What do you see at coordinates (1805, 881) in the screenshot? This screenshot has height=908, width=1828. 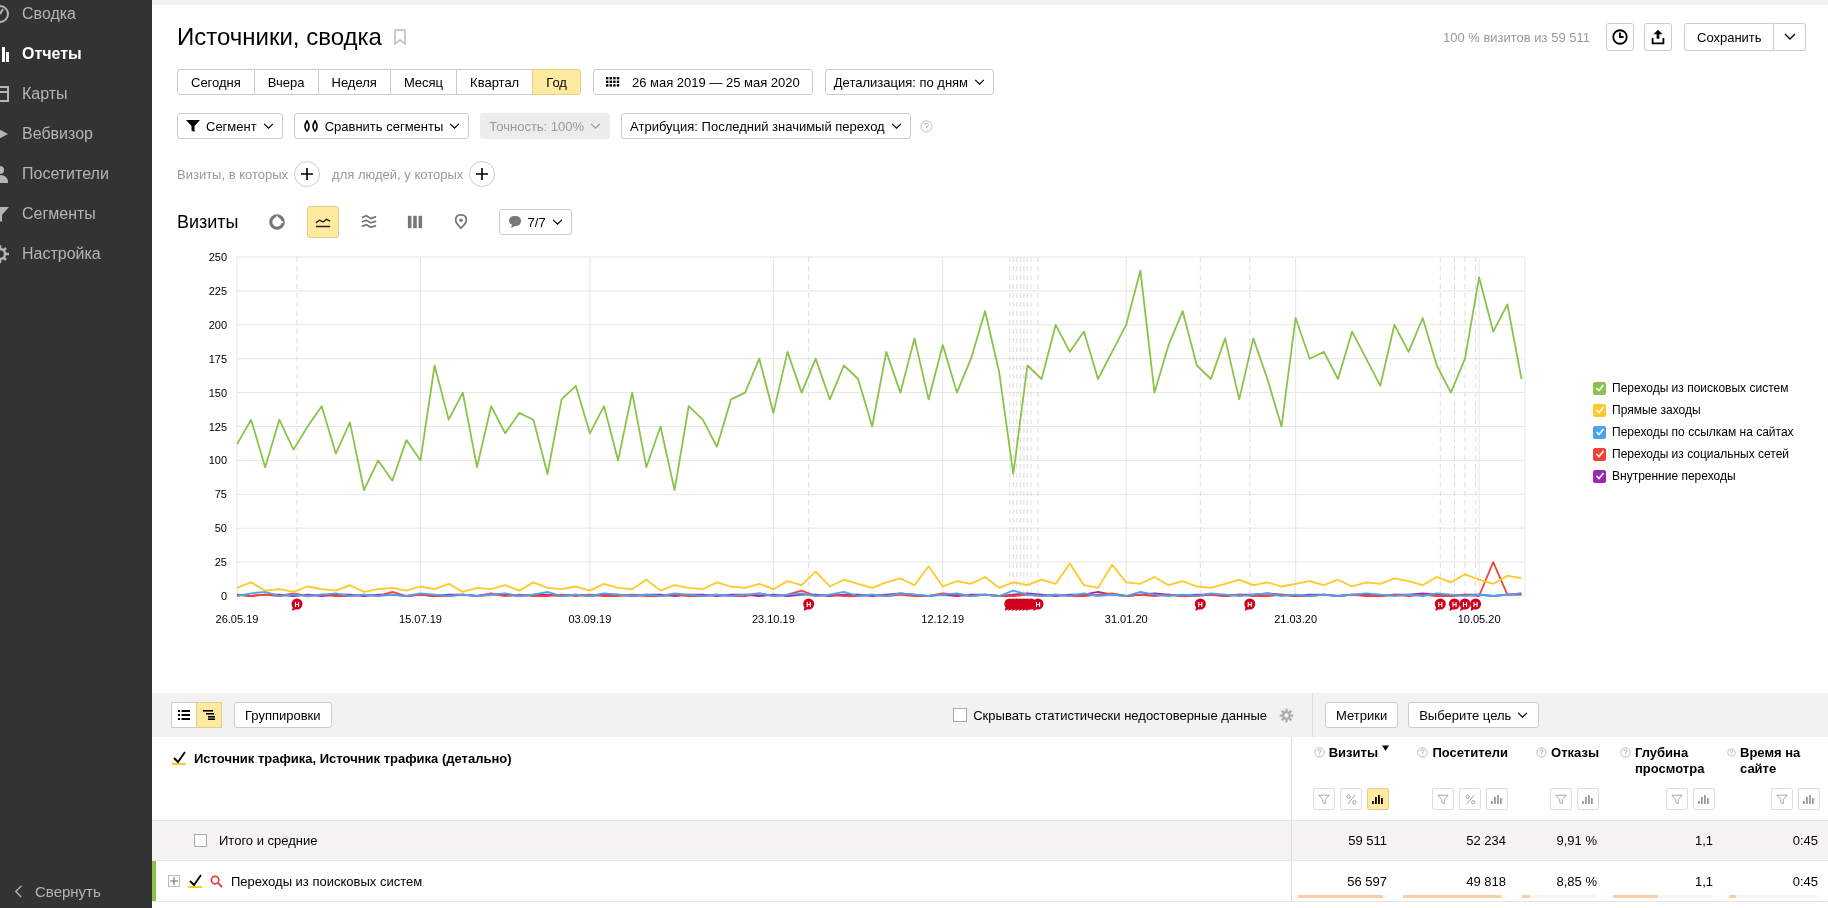 I see `table-cell: 0:45` at bounding box center [1805, 881].